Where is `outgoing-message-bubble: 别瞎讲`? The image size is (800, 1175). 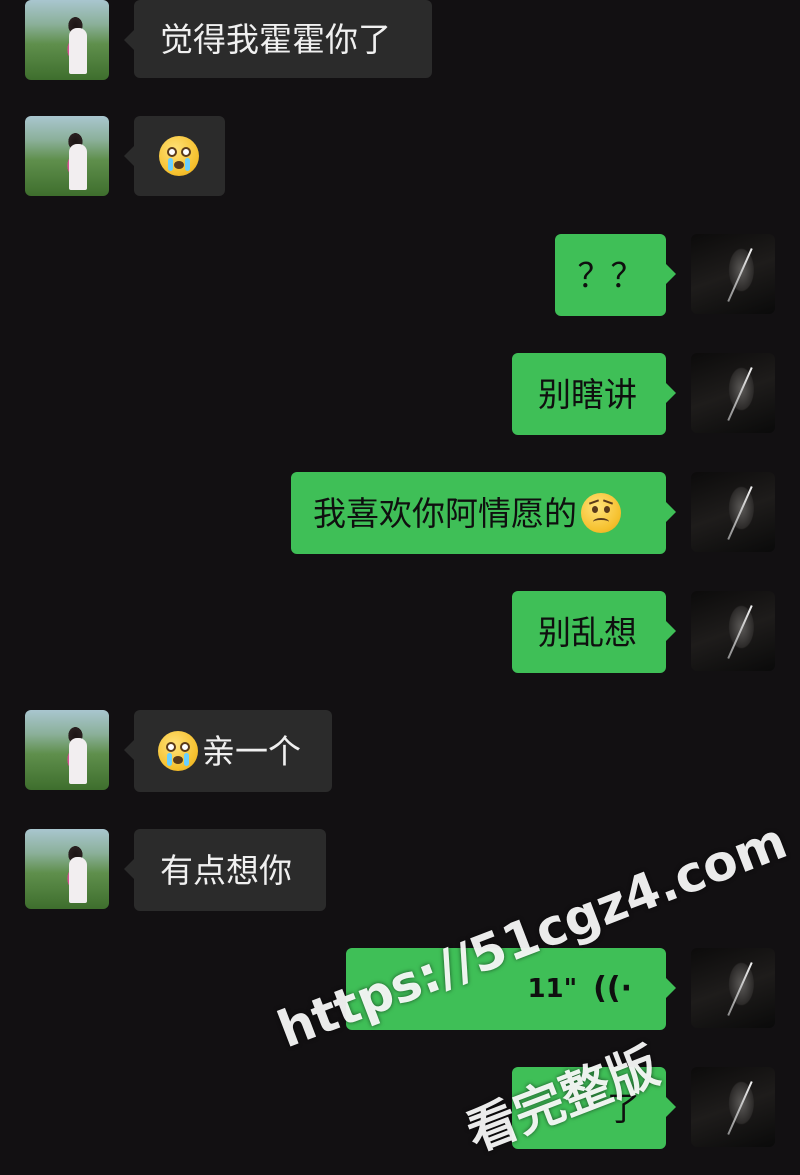 outgoing-message-bubble: 别瞎讲 is located at coordinates (594, 394).